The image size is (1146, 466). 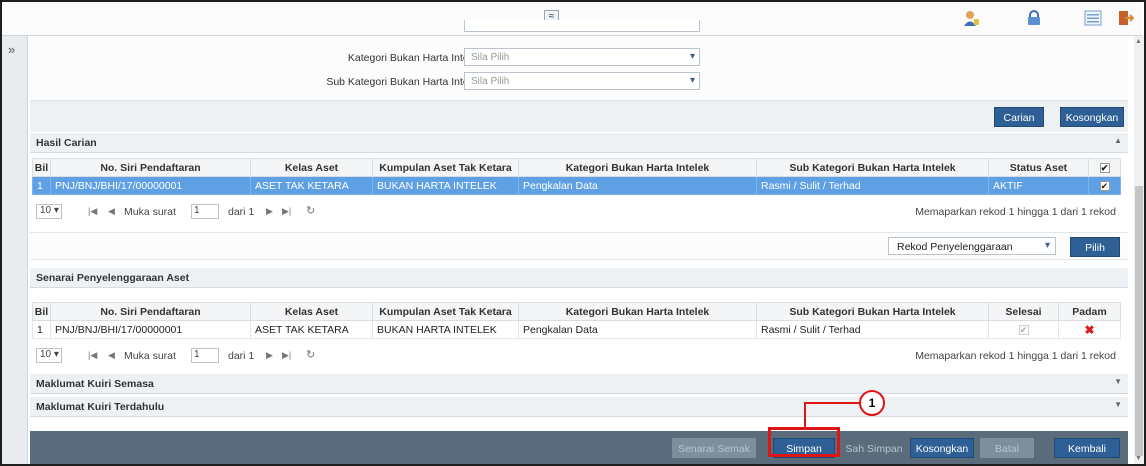 What do you see at coordinates (582, 57) in the screenshot?
I see `kategori-select: Sila Pilih ▾` at bounding box center [582, 57].